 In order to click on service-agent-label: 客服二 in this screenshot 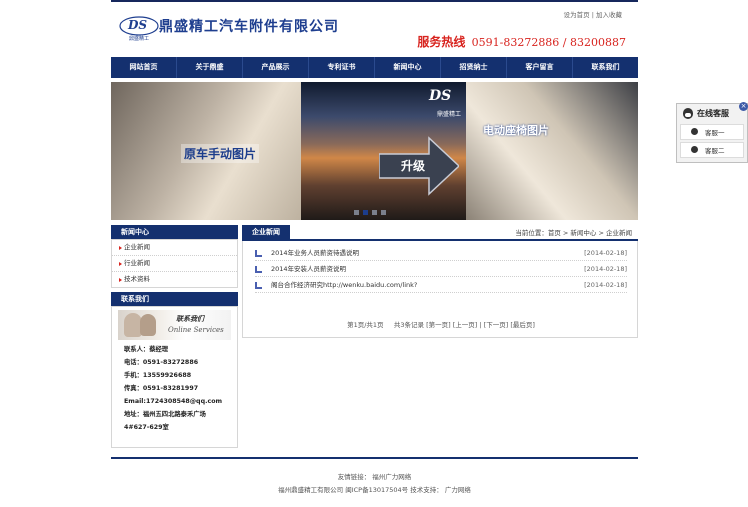, I will do `click(715, 151)`.